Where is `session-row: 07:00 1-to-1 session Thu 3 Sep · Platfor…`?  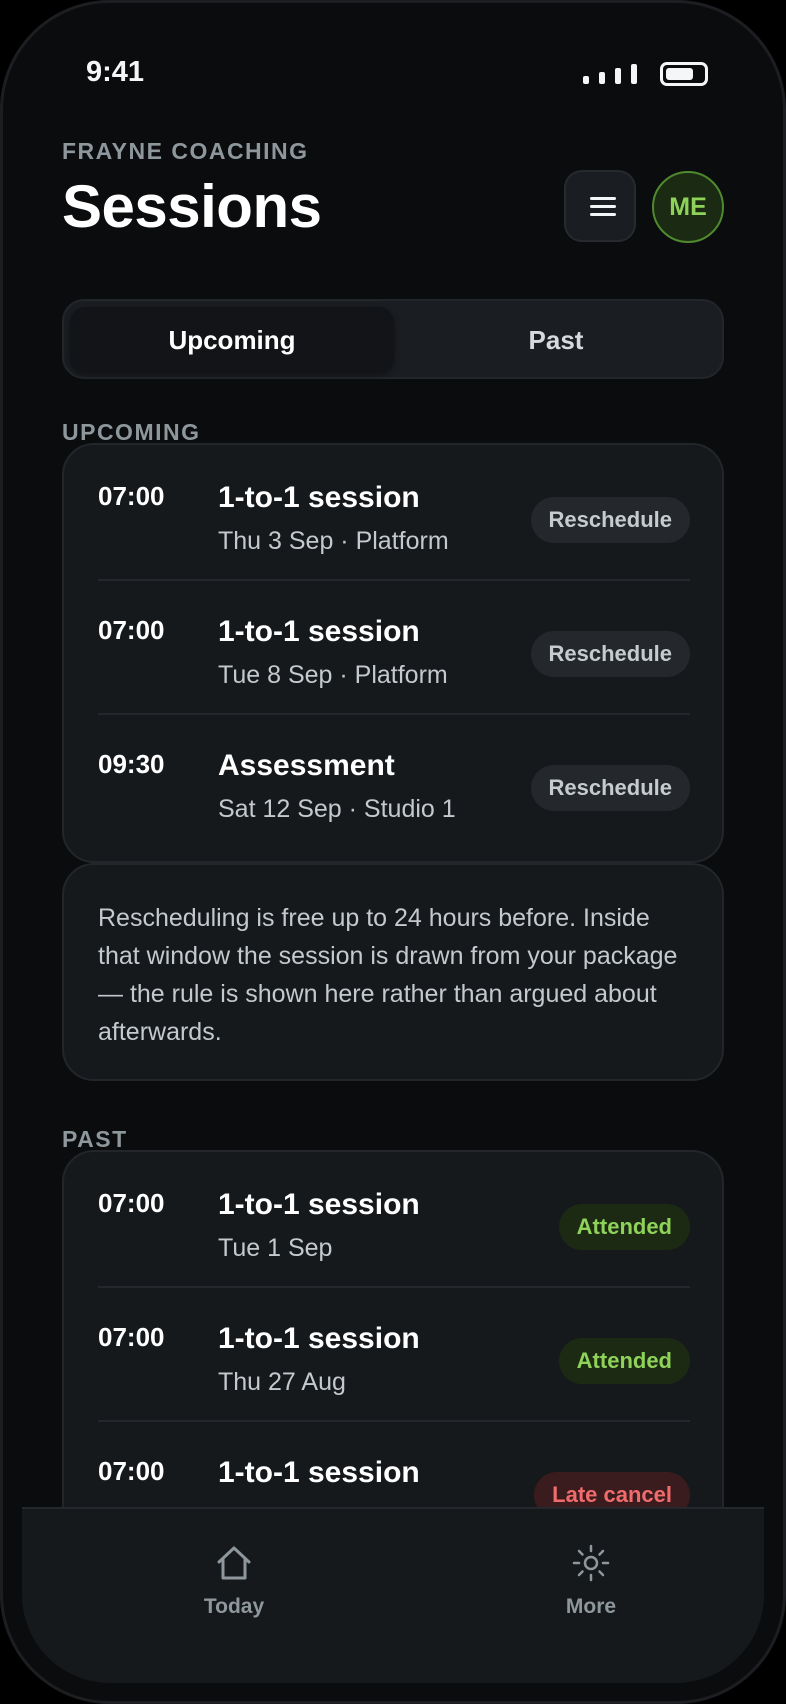 session-row: 07:00 1-to-1 session Thu 3 Sep · Platfor… is located at coordinates (393, 512).